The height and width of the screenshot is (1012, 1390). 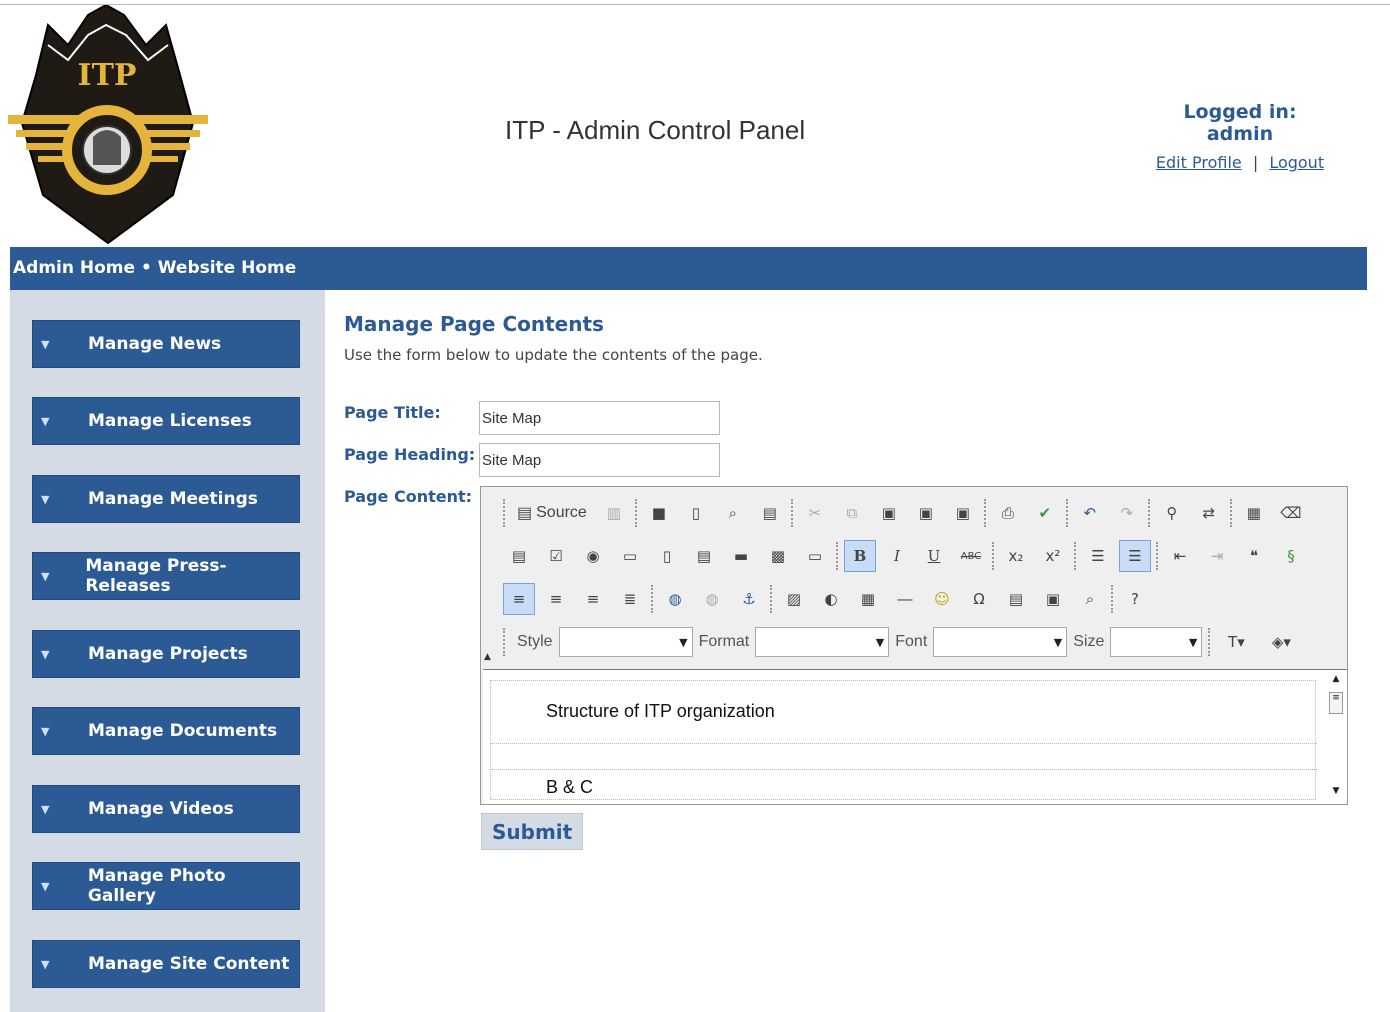 I want to click on print-icon: ⎙, so click(x=1008, y=513).